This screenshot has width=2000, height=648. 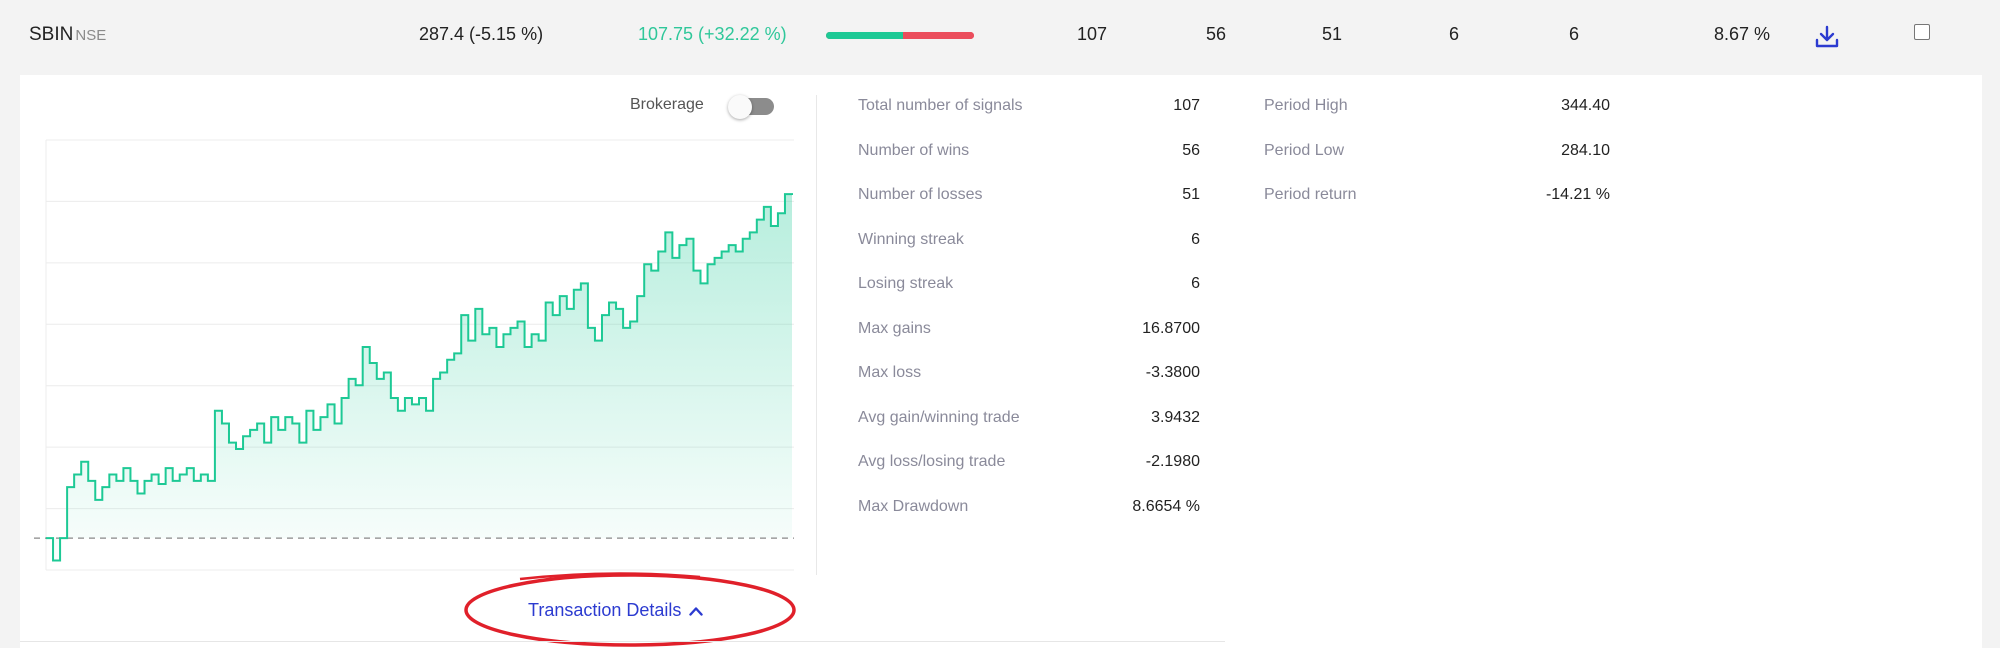 What do you see at coordinates (622, 641) in the screenshot?
I see `panel-bottom-divider` at bounding box center [622, 641].